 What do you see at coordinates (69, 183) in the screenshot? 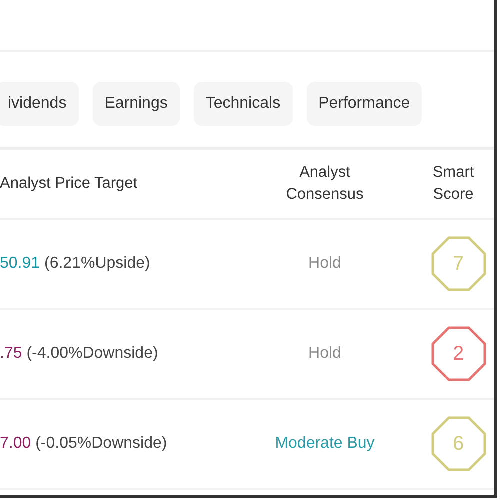
I see `column-header: Analyst Price Target` at bounding box center [69, 183].